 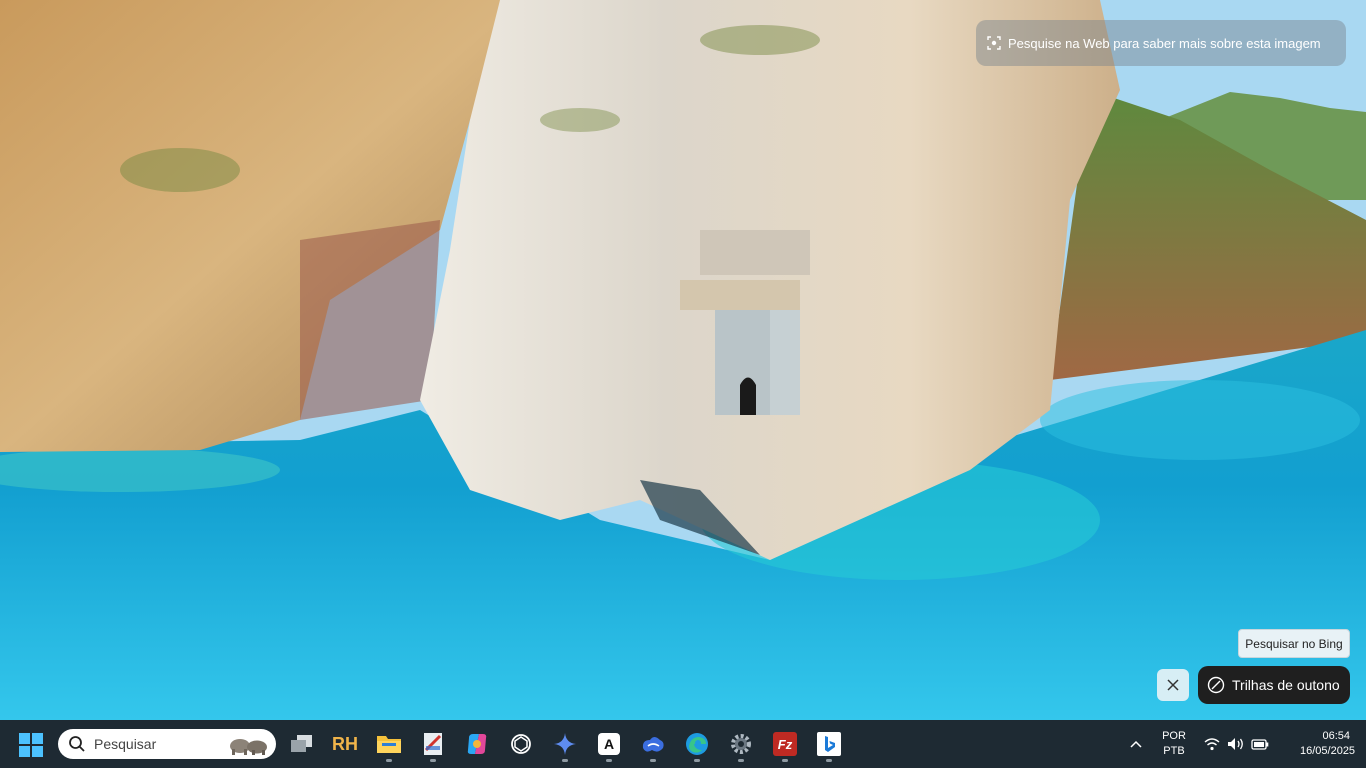 What do you see at coordinates (609, 760) in the screenshot?
I see `a-app-running-indicator` at bounding box center [609, 760].